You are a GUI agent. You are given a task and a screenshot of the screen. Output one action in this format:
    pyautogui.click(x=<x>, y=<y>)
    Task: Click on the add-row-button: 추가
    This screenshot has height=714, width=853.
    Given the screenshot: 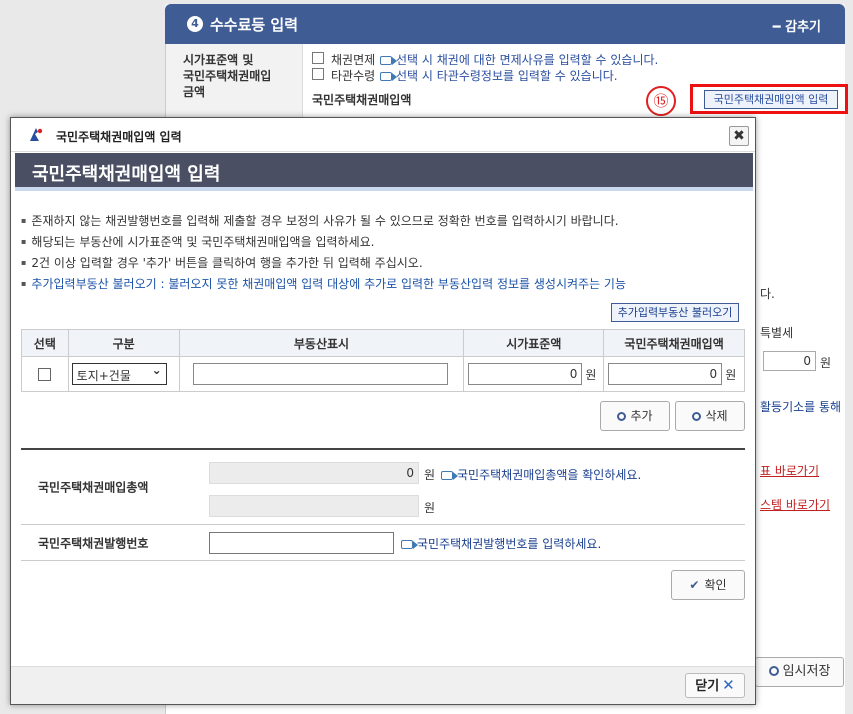 What is the action you would take?
    pyautogui.click(x=635, y=416)
    